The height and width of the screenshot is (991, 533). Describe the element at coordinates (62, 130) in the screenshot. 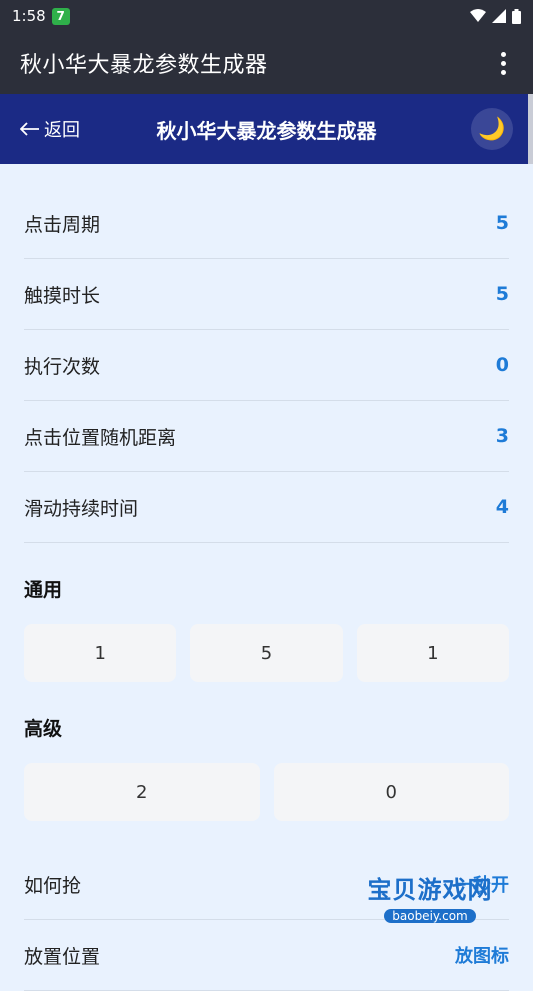

I see `back-label: 返回` at that location.